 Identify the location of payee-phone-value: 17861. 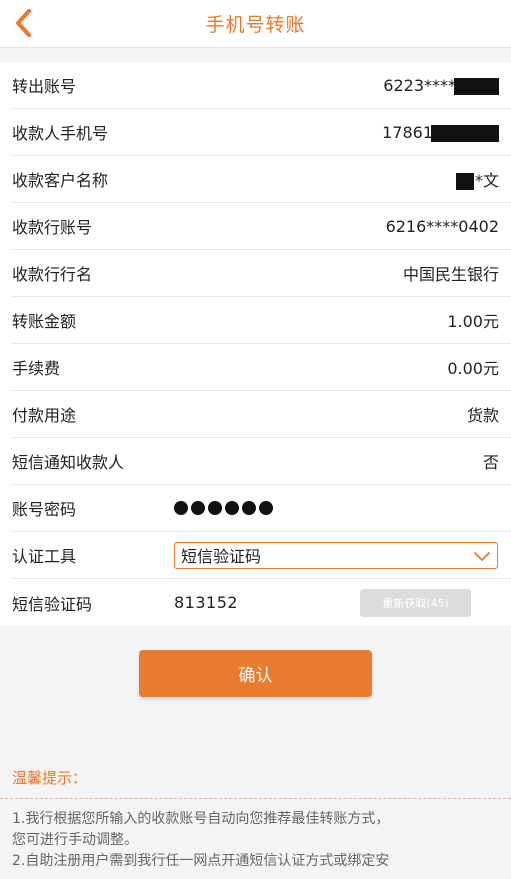
(440, 132).